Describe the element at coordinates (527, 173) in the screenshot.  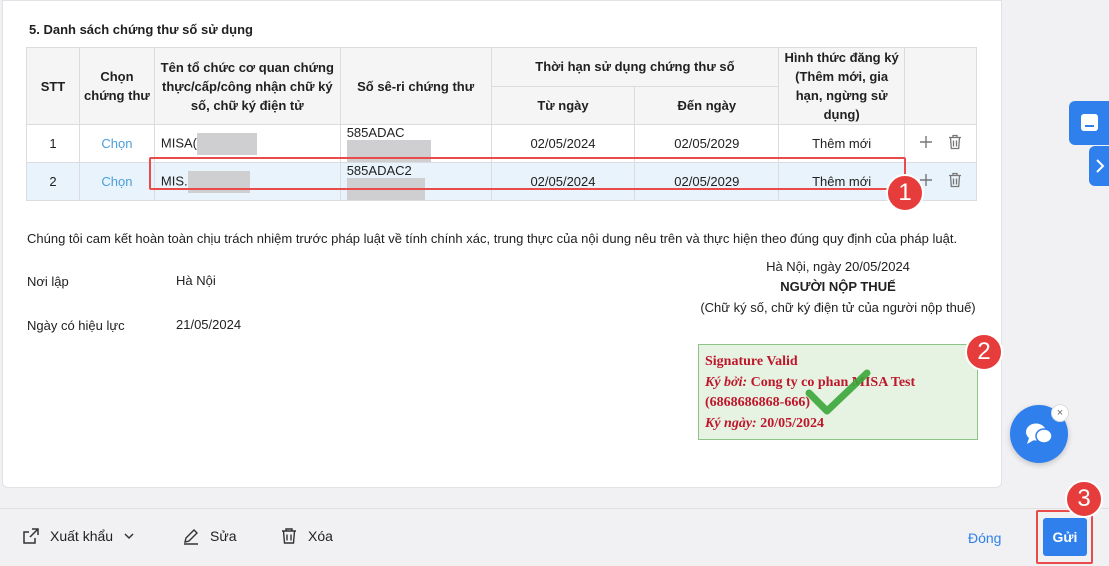
I see `row-highlight-box` at that location.